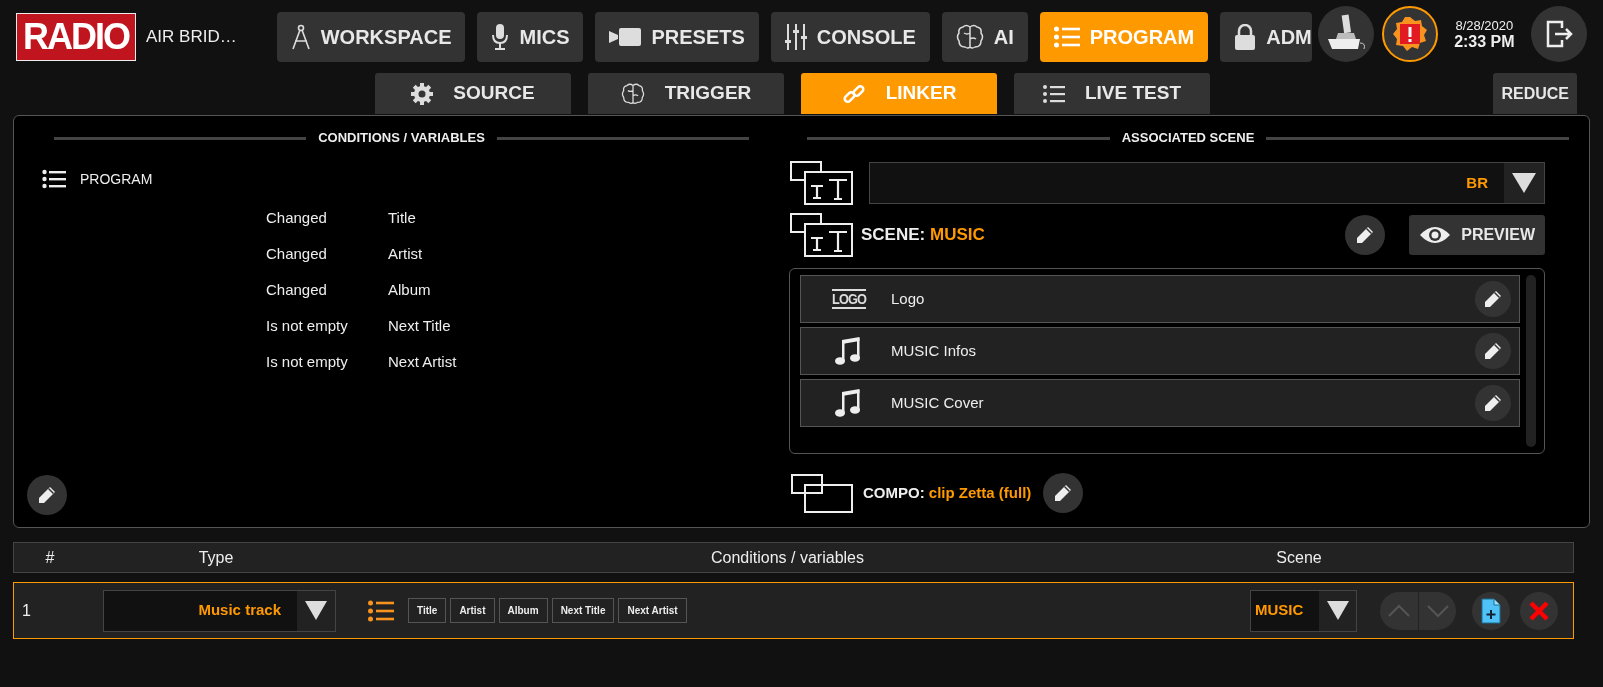  What do you see at coordinates (300, 37) in the screenshot?
I see `compass-icon` at bounding box center [300, 37].